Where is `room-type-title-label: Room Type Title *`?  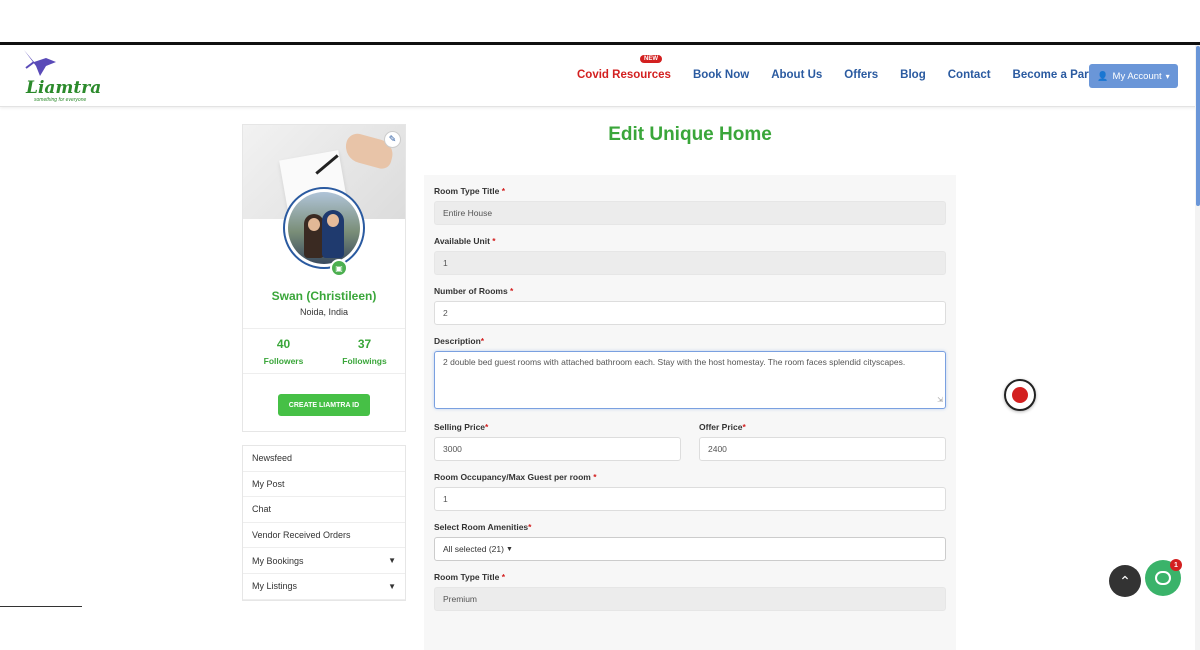
room-type-title-label: Room Type Title * is located at coordinates (470, 191).